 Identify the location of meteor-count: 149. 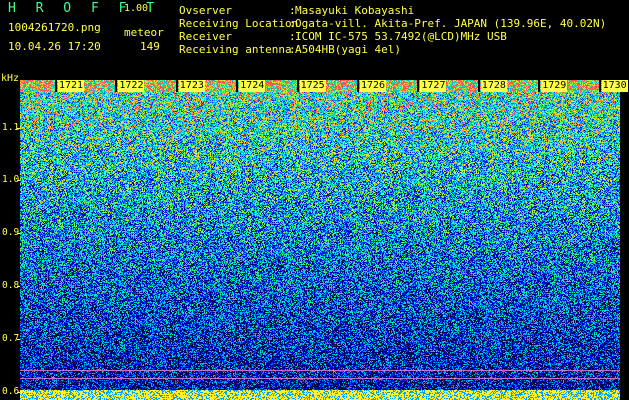
(150, 46).